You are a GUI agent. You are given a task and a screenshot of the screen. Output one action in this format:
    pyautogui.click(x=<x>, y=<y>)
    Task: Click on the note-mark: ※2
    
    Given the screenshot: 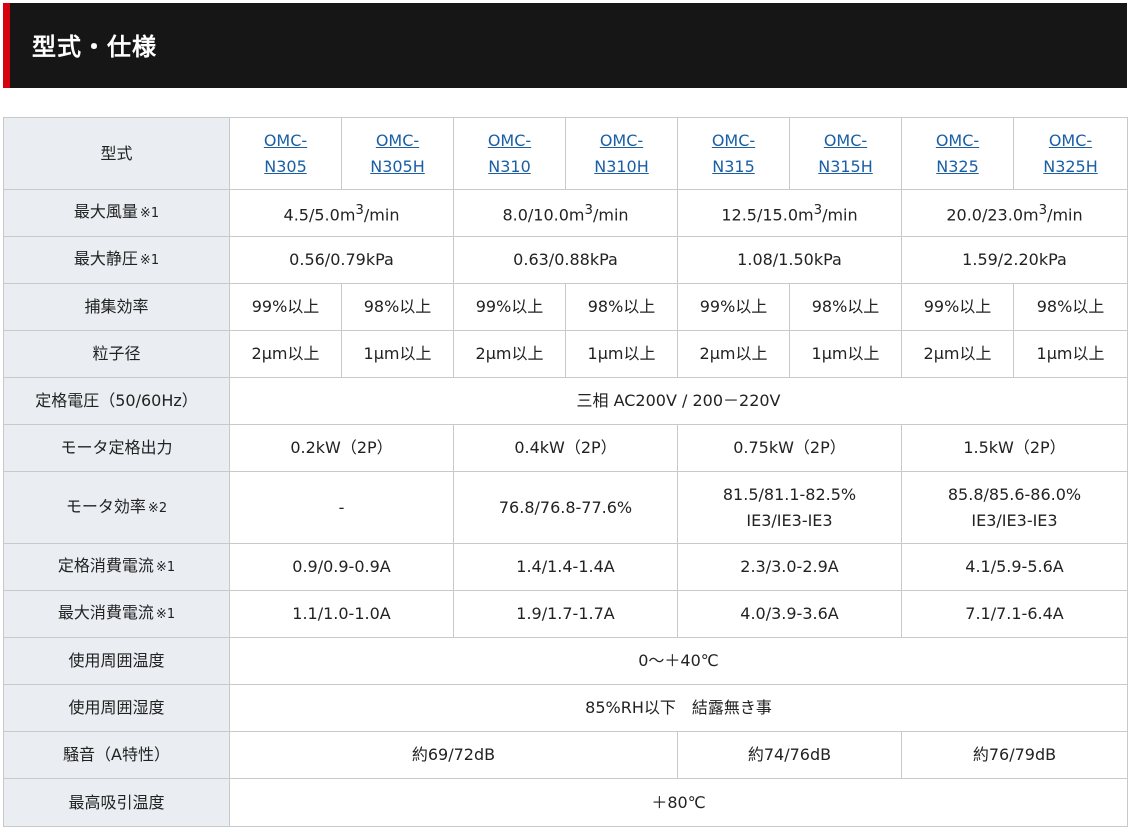 What is the action you would take?
    pyautogui.click(x=157, y=508)
    